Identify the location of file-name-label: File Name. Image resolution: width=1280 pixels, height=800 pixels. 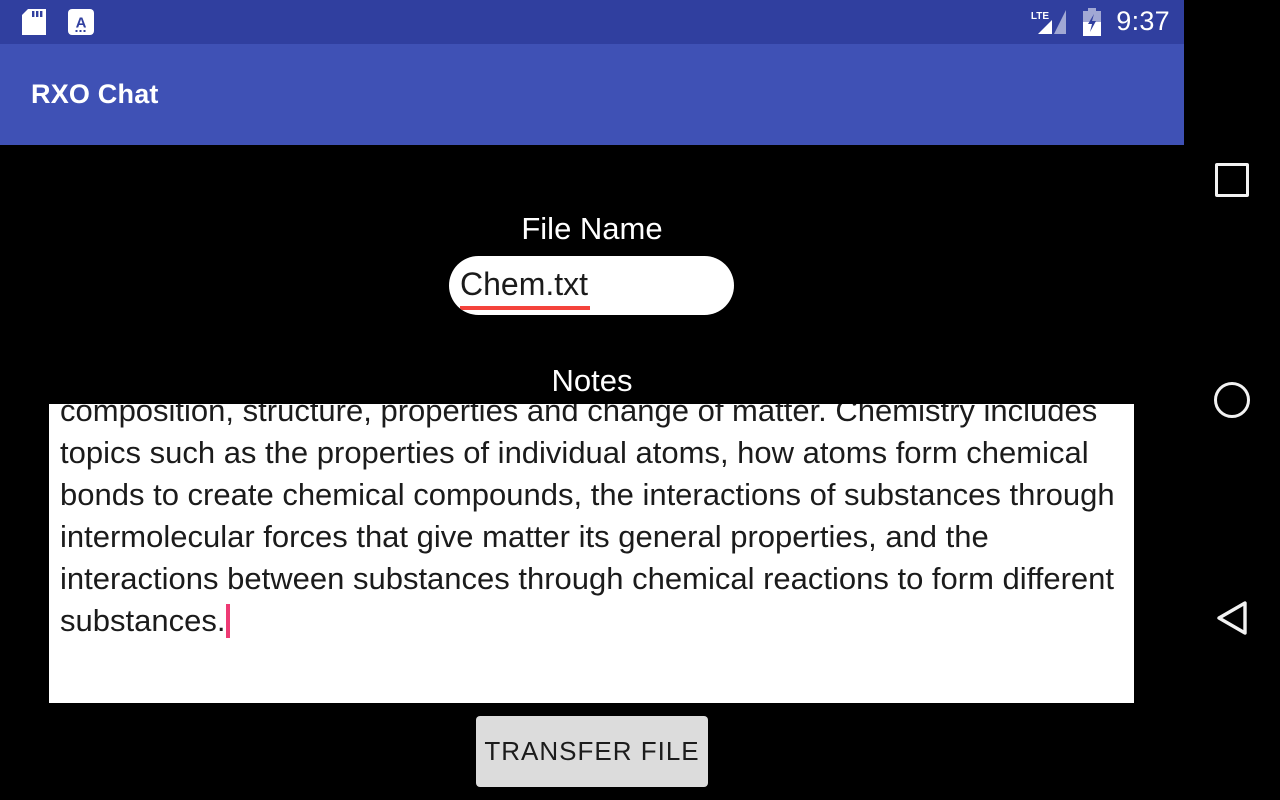
(592, 228).